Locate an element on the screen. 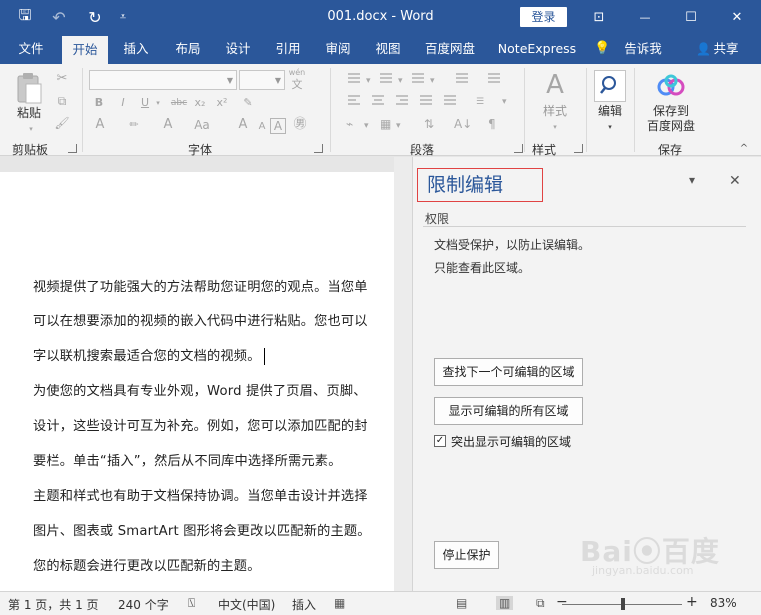 The height and width of the screenshot is (615, 761). text-line: 要栏。单击“插入”，然后从不同库中选择所需元素。 is located at coordinates (187, 461).